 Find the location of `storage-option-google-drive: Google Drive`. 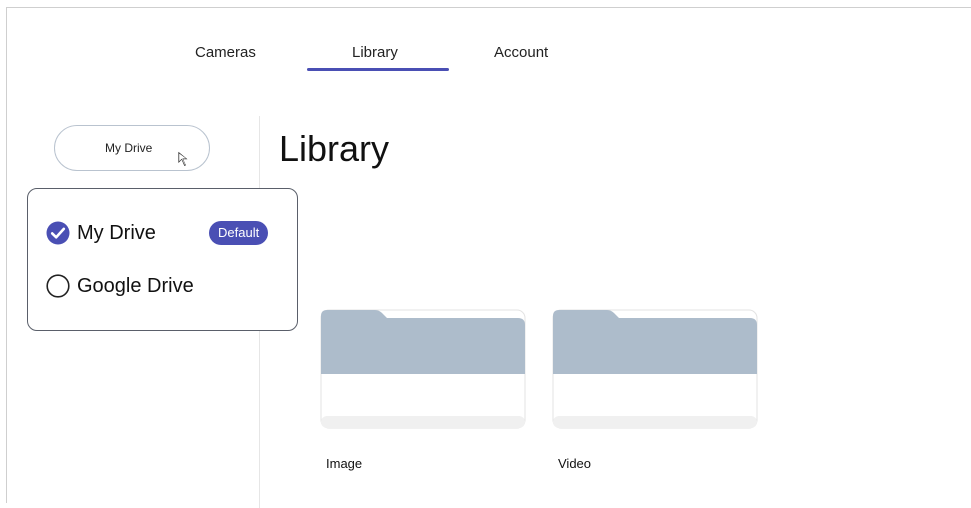

storage-option-google-drive: Google Drive is located at coordinates (146, 286).